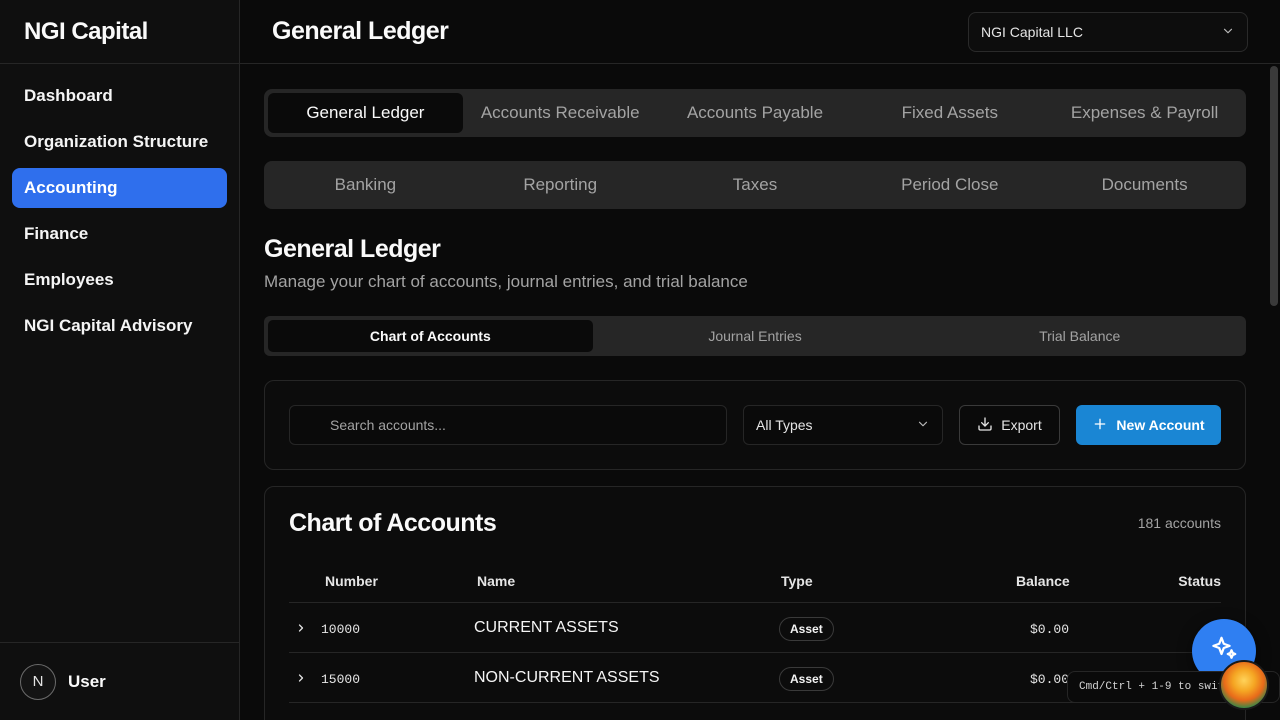 The height and width of the screenshot is (720, 1280). What do you see at coordinates (119, 681) in the screenshot?
I see `user-menu: N User` at bounding box center [119, 681].